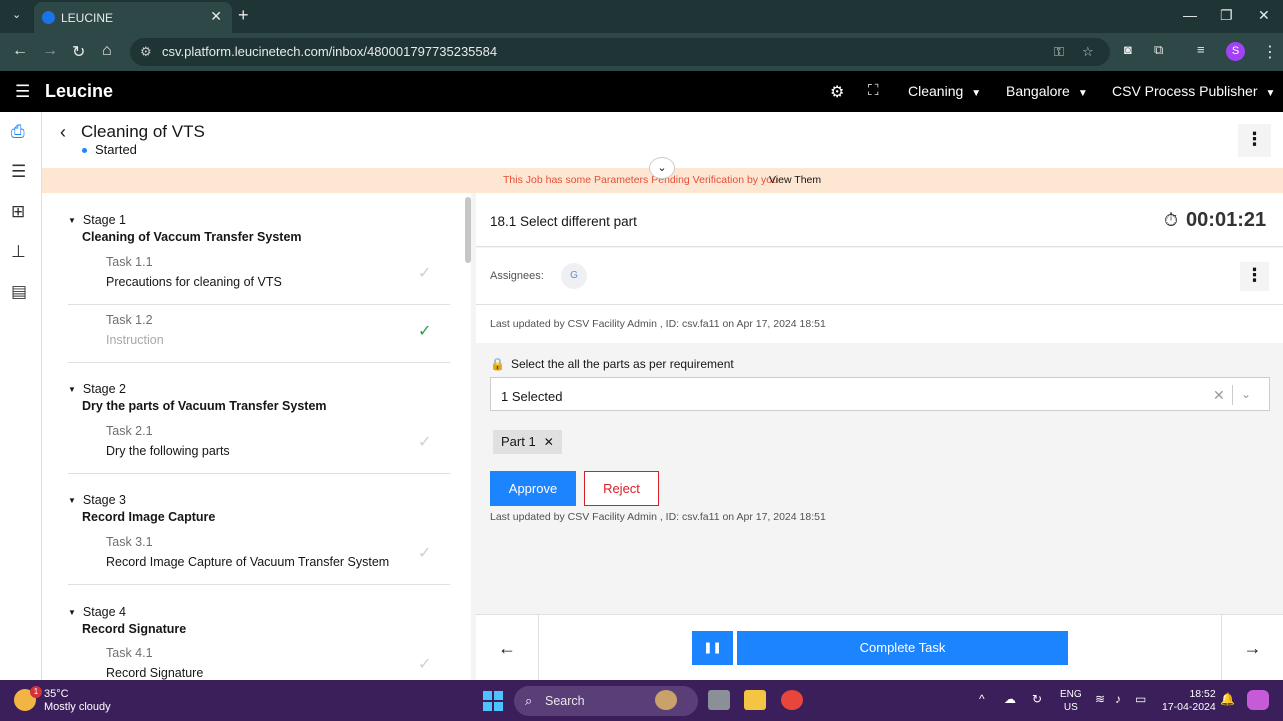 The width and height of the screenshot is (1283, 721). I want to click on hamburger-menu-icon: ☰, so click(22, 92).